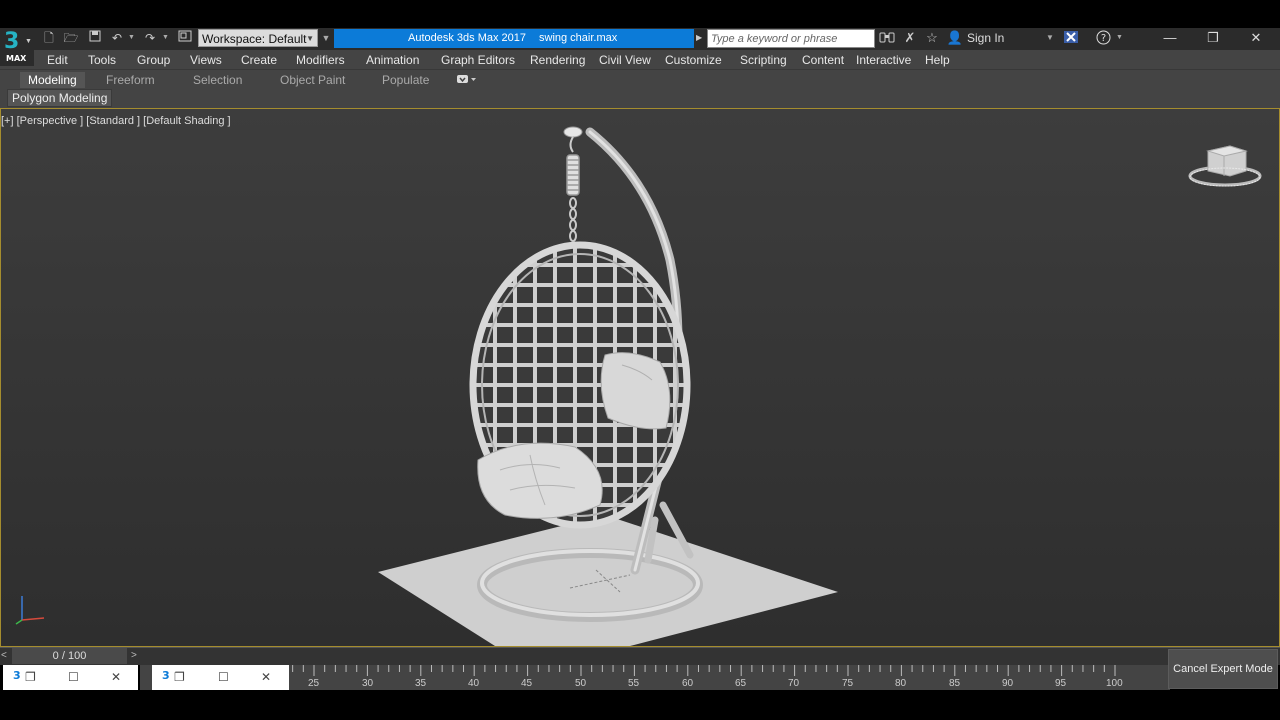 Image resolution: width=1280 pixels, height=720 pixels. I want to click on undo-dropdown-icon: ▼, so click(132, 38).